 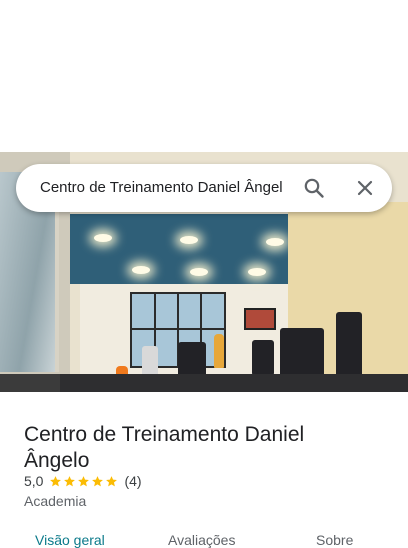 What do you see at coordinates (234, 383) in the screenshot?
I see `photo-floor` at bounding box center [234, 383].